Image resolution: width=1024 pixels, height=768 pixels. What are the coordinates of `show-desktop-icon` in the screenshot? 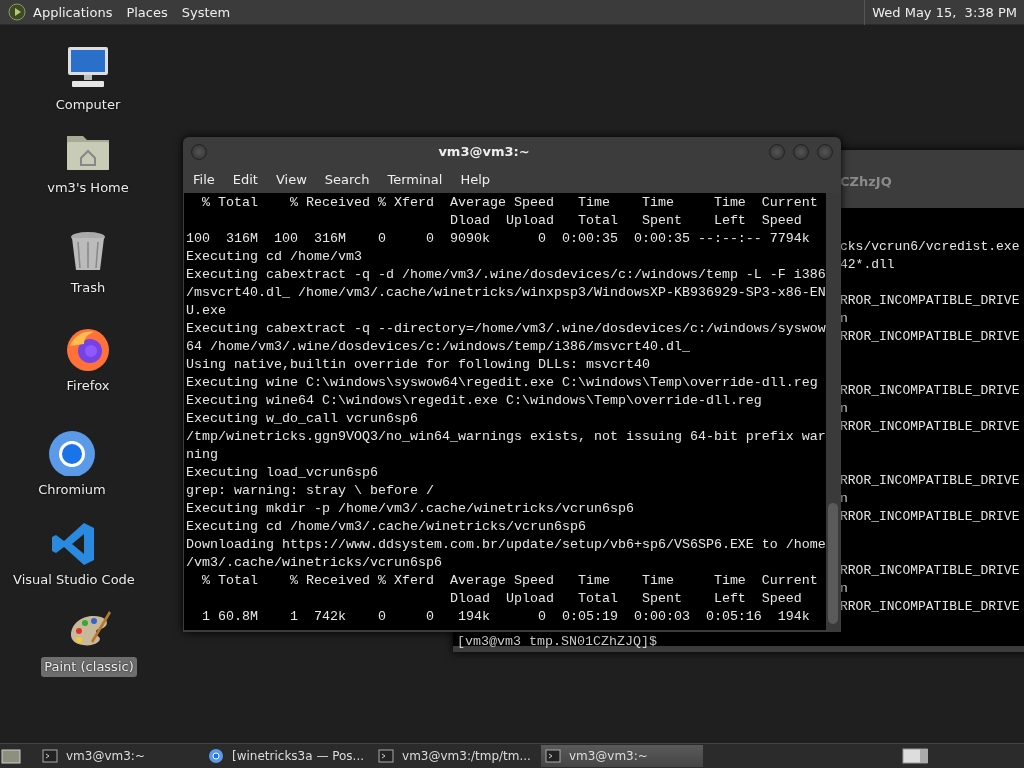 It's located at (11, 756).